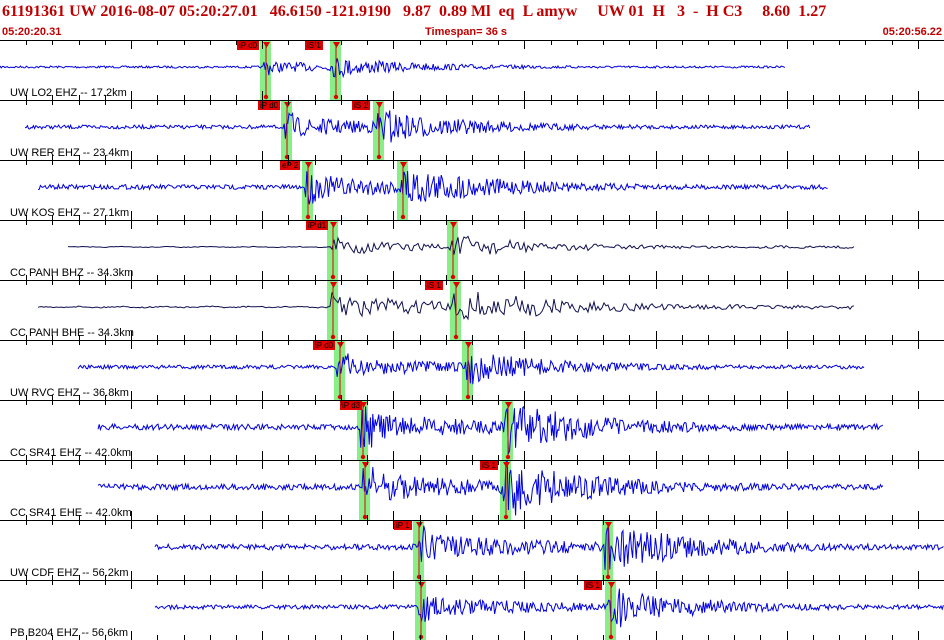 Image resolution: width=944 pixels, height=640 pixels. I want to click on station-label: UW KOS EHZ -- 27.1km, so click(70, 213).